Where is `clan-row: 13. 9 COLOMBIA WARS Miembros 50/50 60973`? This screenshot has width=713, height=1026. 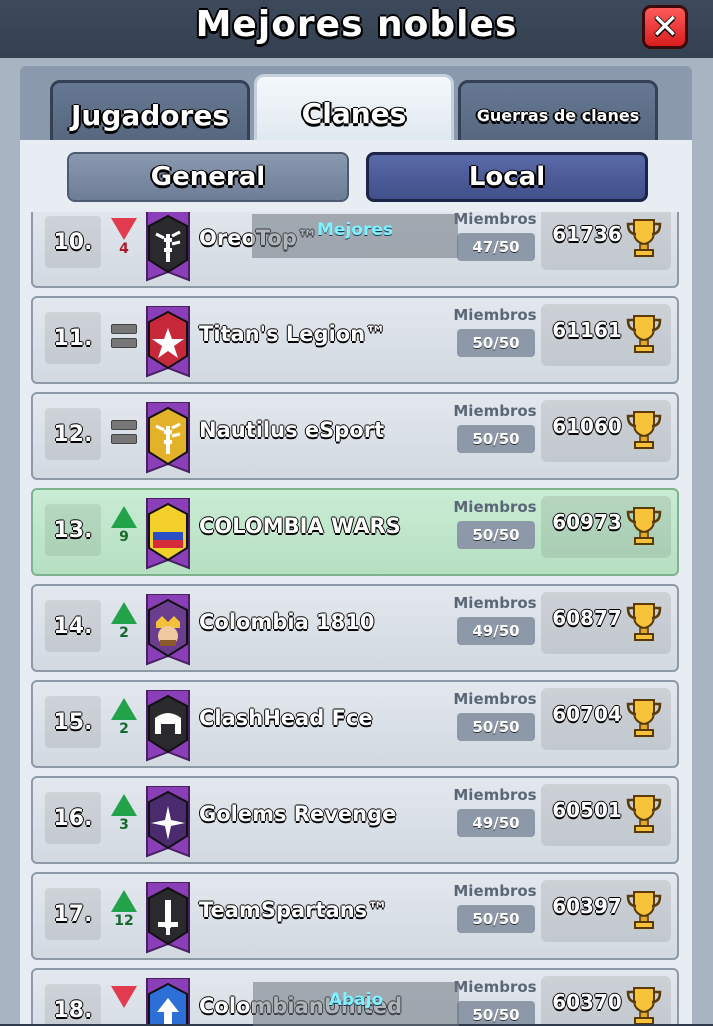 clan-row: 13. 9 COLOMBIA WARS Miembros 50/50 60973 is located at coordinates (355, 532).